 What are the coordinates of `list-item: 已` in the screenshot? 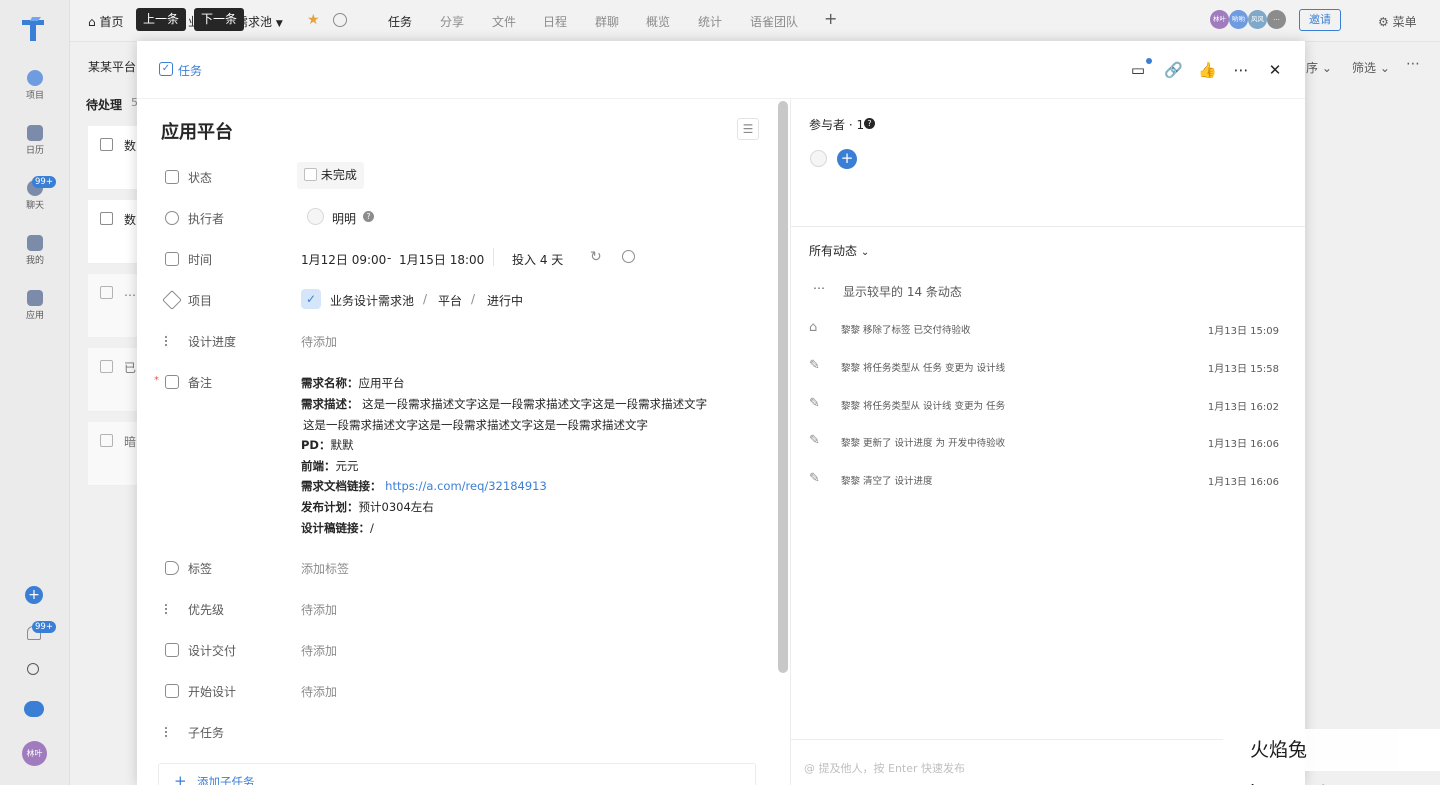 It's located at (113, 380).